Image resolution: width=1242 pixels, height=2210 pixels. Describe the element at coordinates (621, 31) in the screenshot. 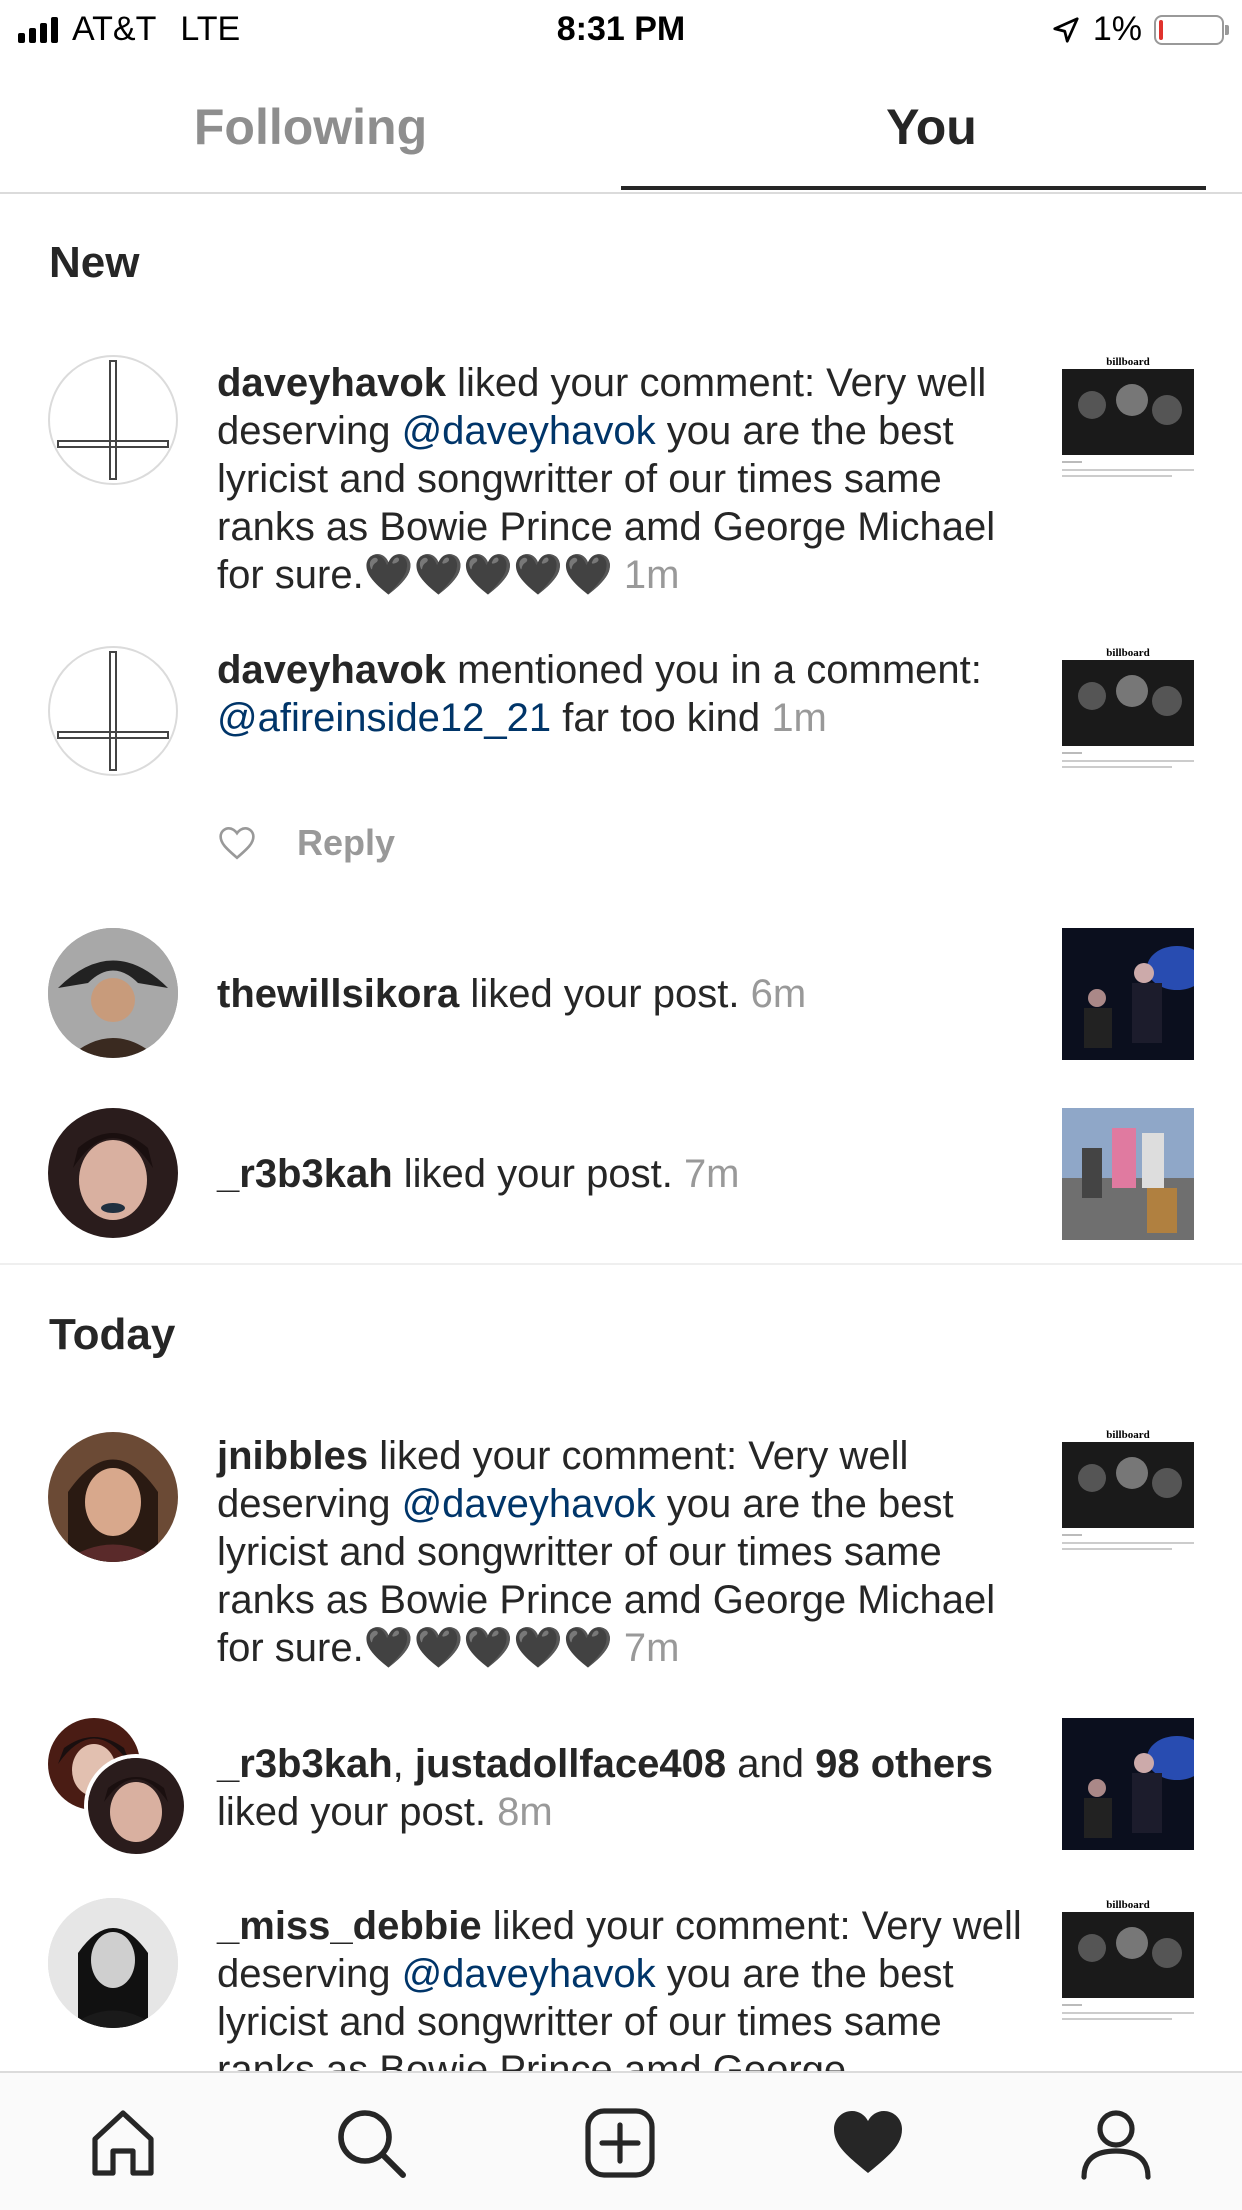

I see `status-bar: AT&T LTE 8:31 PM 1%` at that location.